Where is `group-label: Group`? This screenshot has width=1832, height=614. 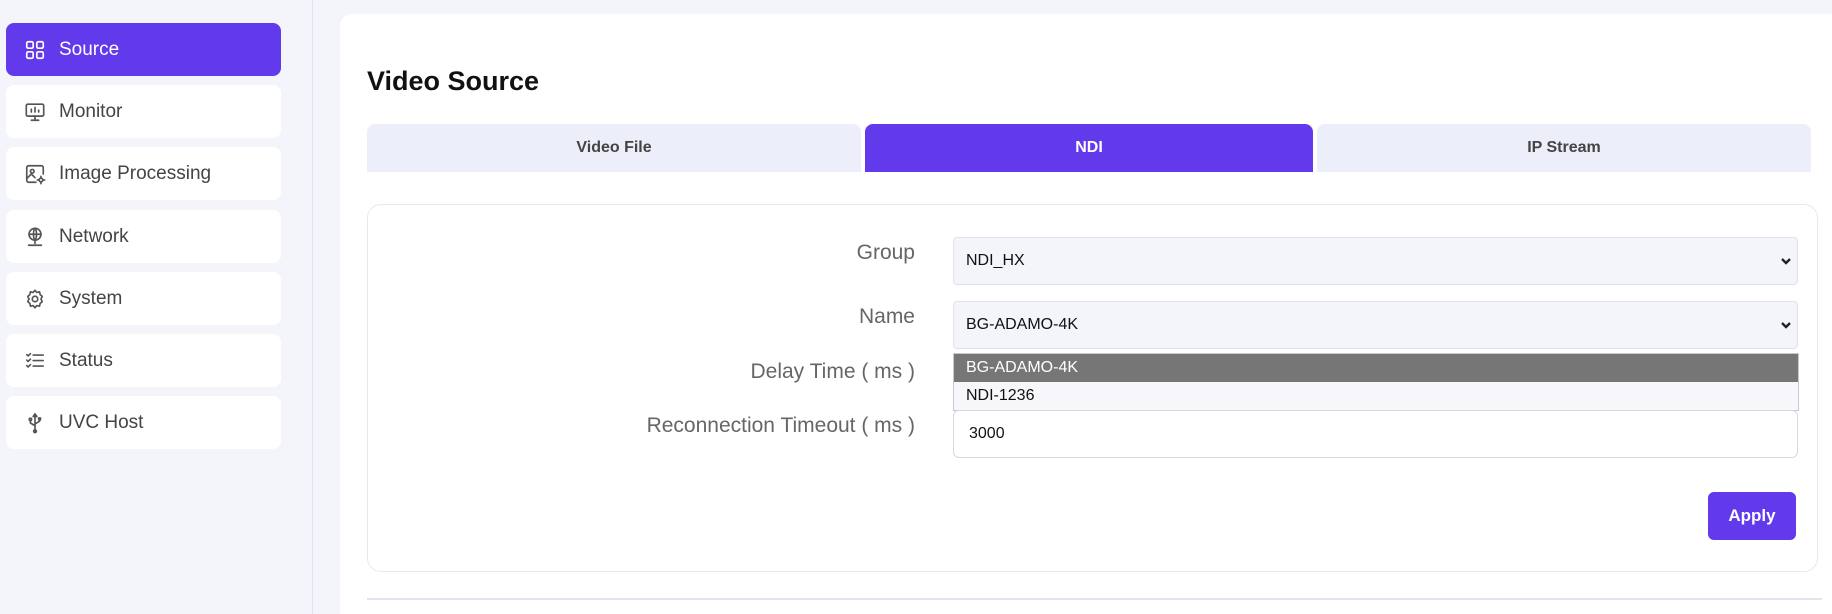
group-label: Group is located at coordinates (885, 252).